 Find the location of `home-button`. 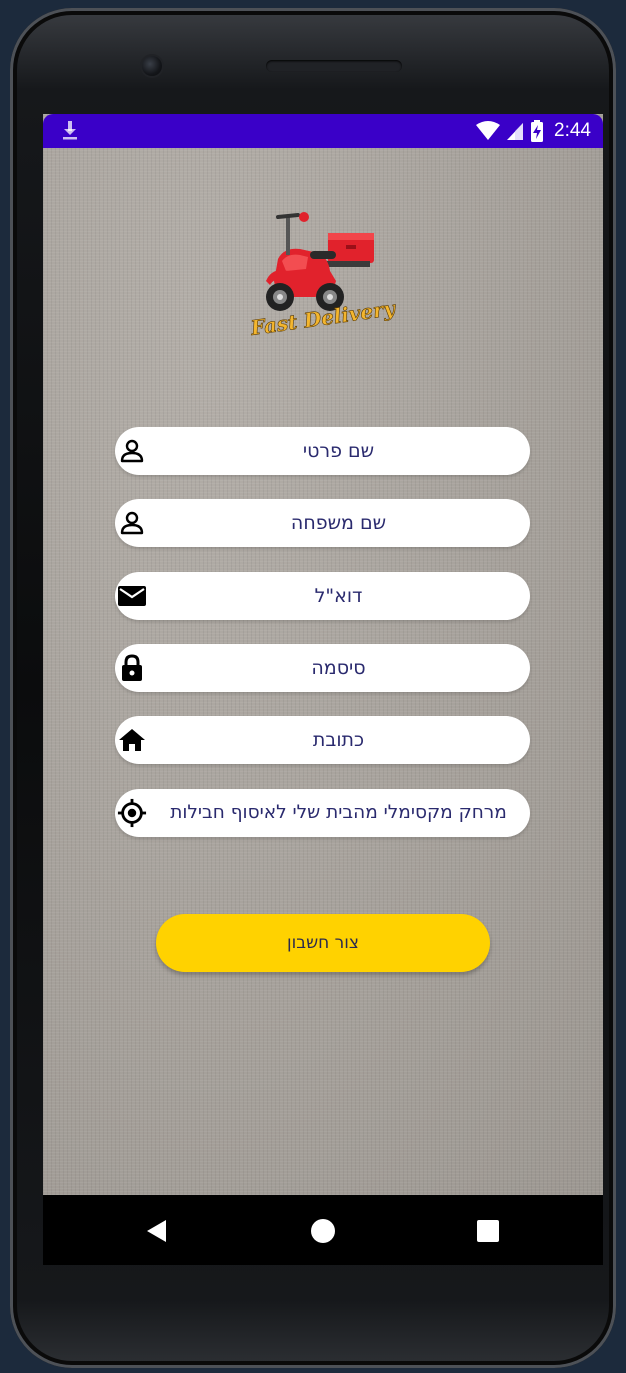

home-button is located at coordinates (323, 1231).